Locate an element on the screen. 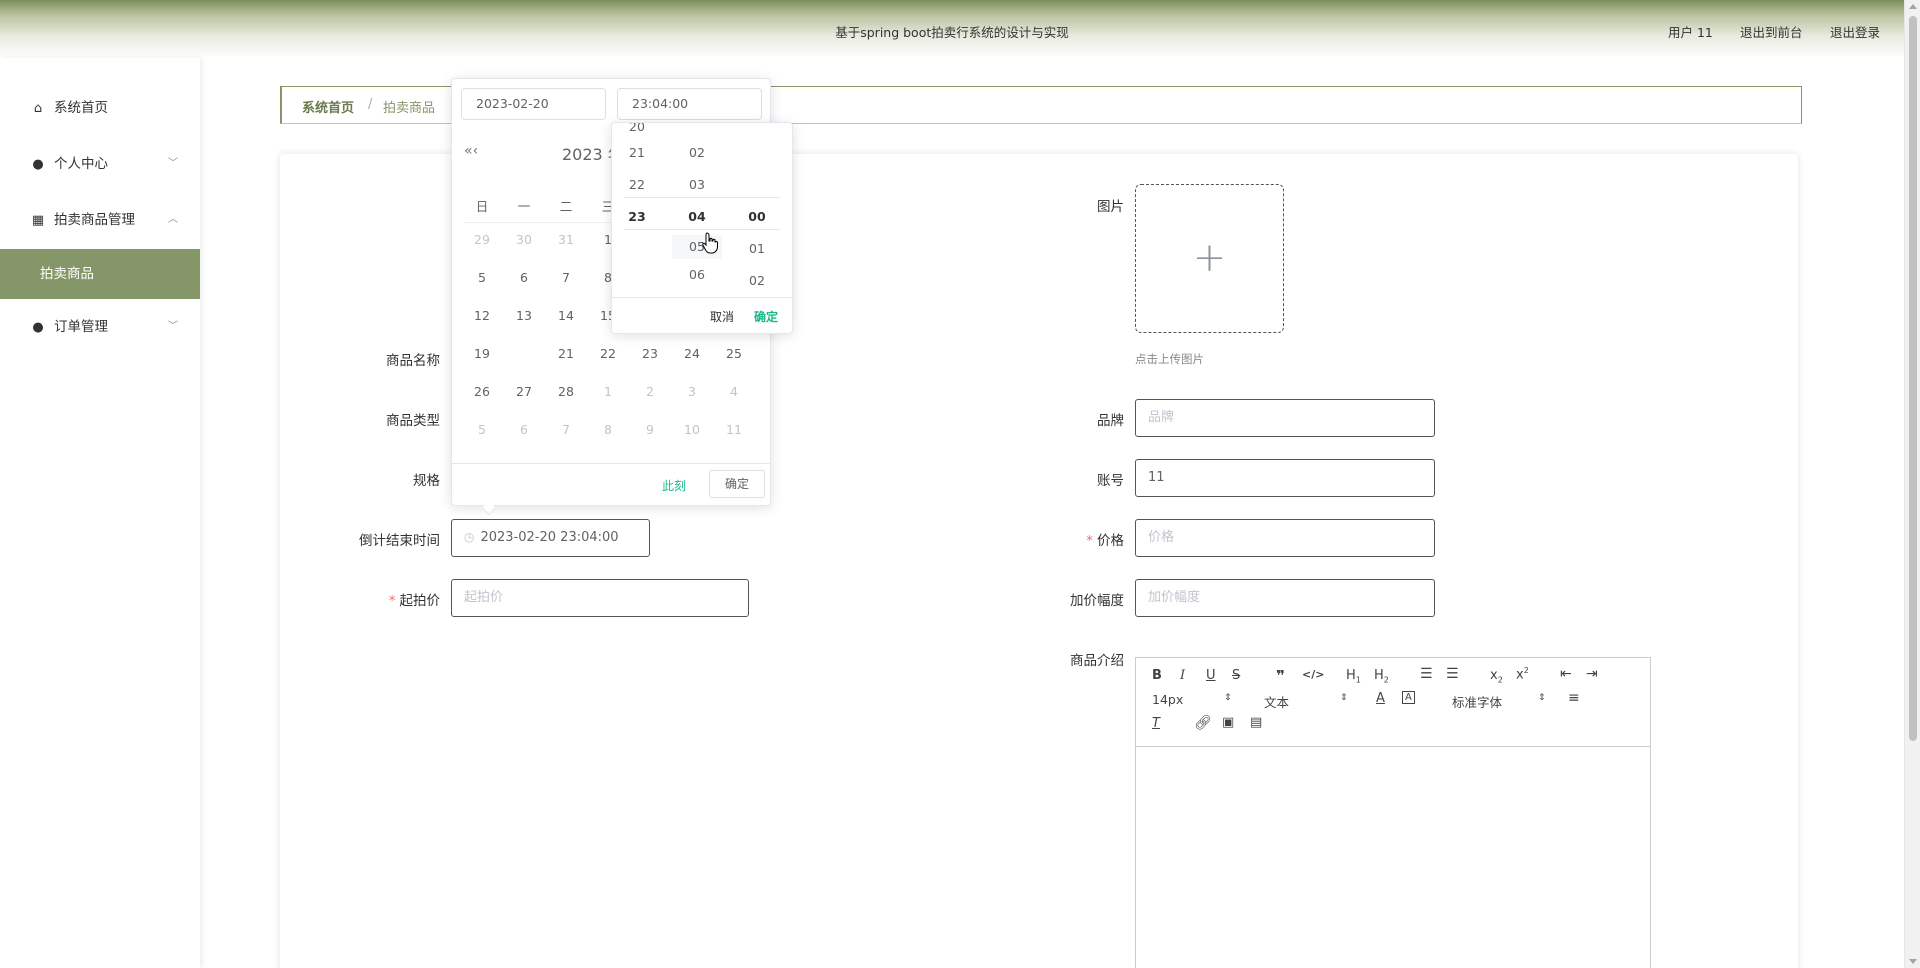 The height and width of the screenshot is (968, 1920). minute-option: 03 is located at coordinates (697, 184).